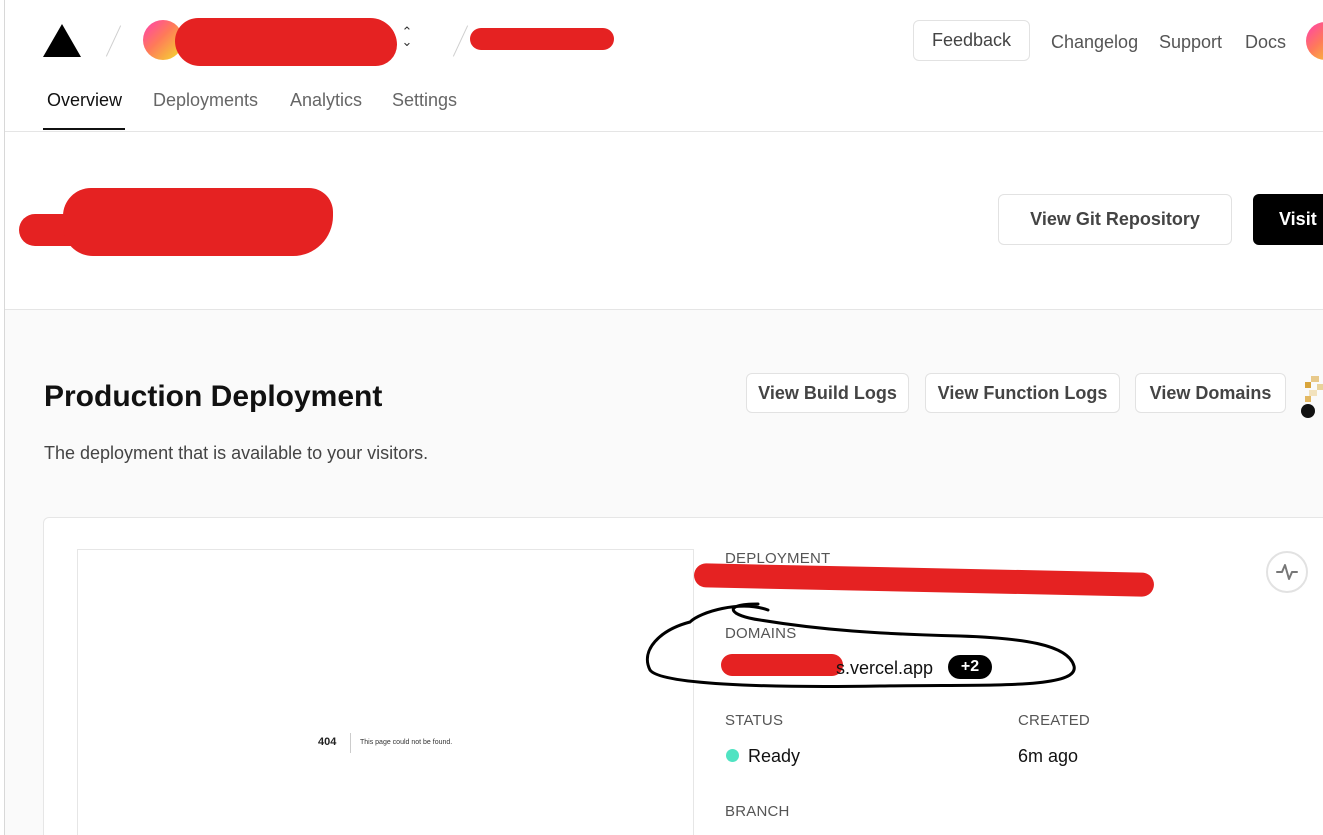 The width and height of the screenshot is (1323, 835). What do you see at coordinates (1287, 572) in the screenshot?
I see `activity-pulse-icon` at bounding box center [1287, 572].